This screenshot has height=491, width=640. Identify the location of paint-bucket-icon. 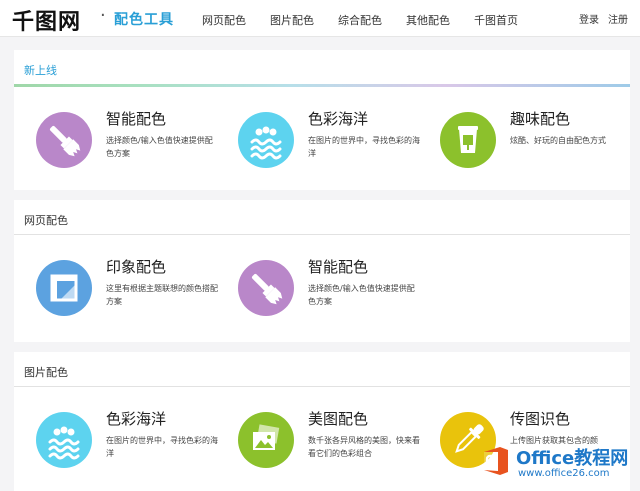
(468, 140).